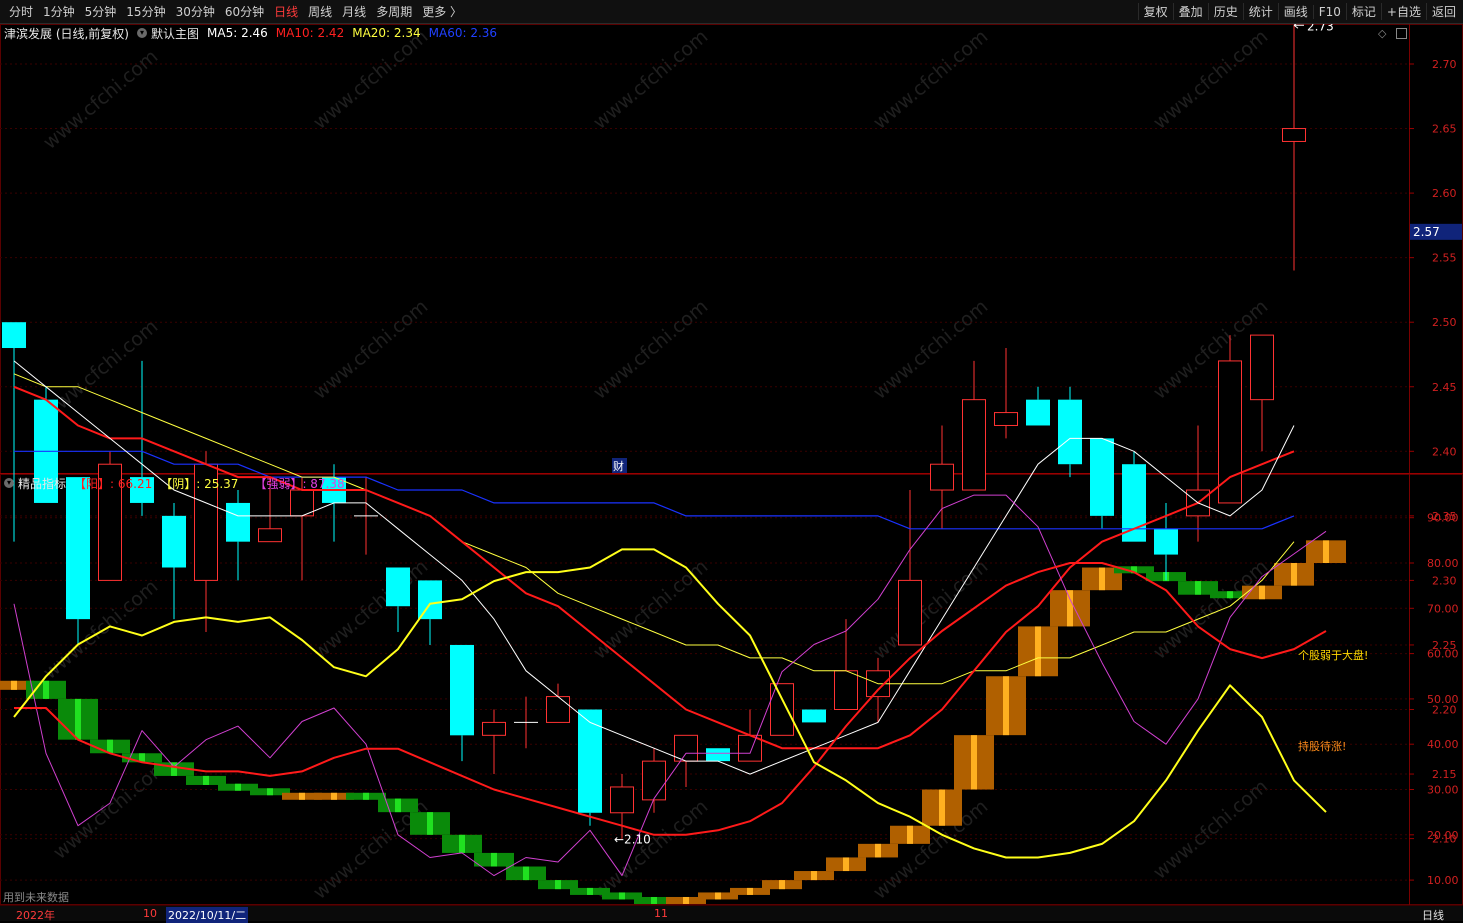  What do you see at coordinates (1444, 322) in the screenshot?
I see `price-tick-label: 2.50` at bounding box center [1444, 322].